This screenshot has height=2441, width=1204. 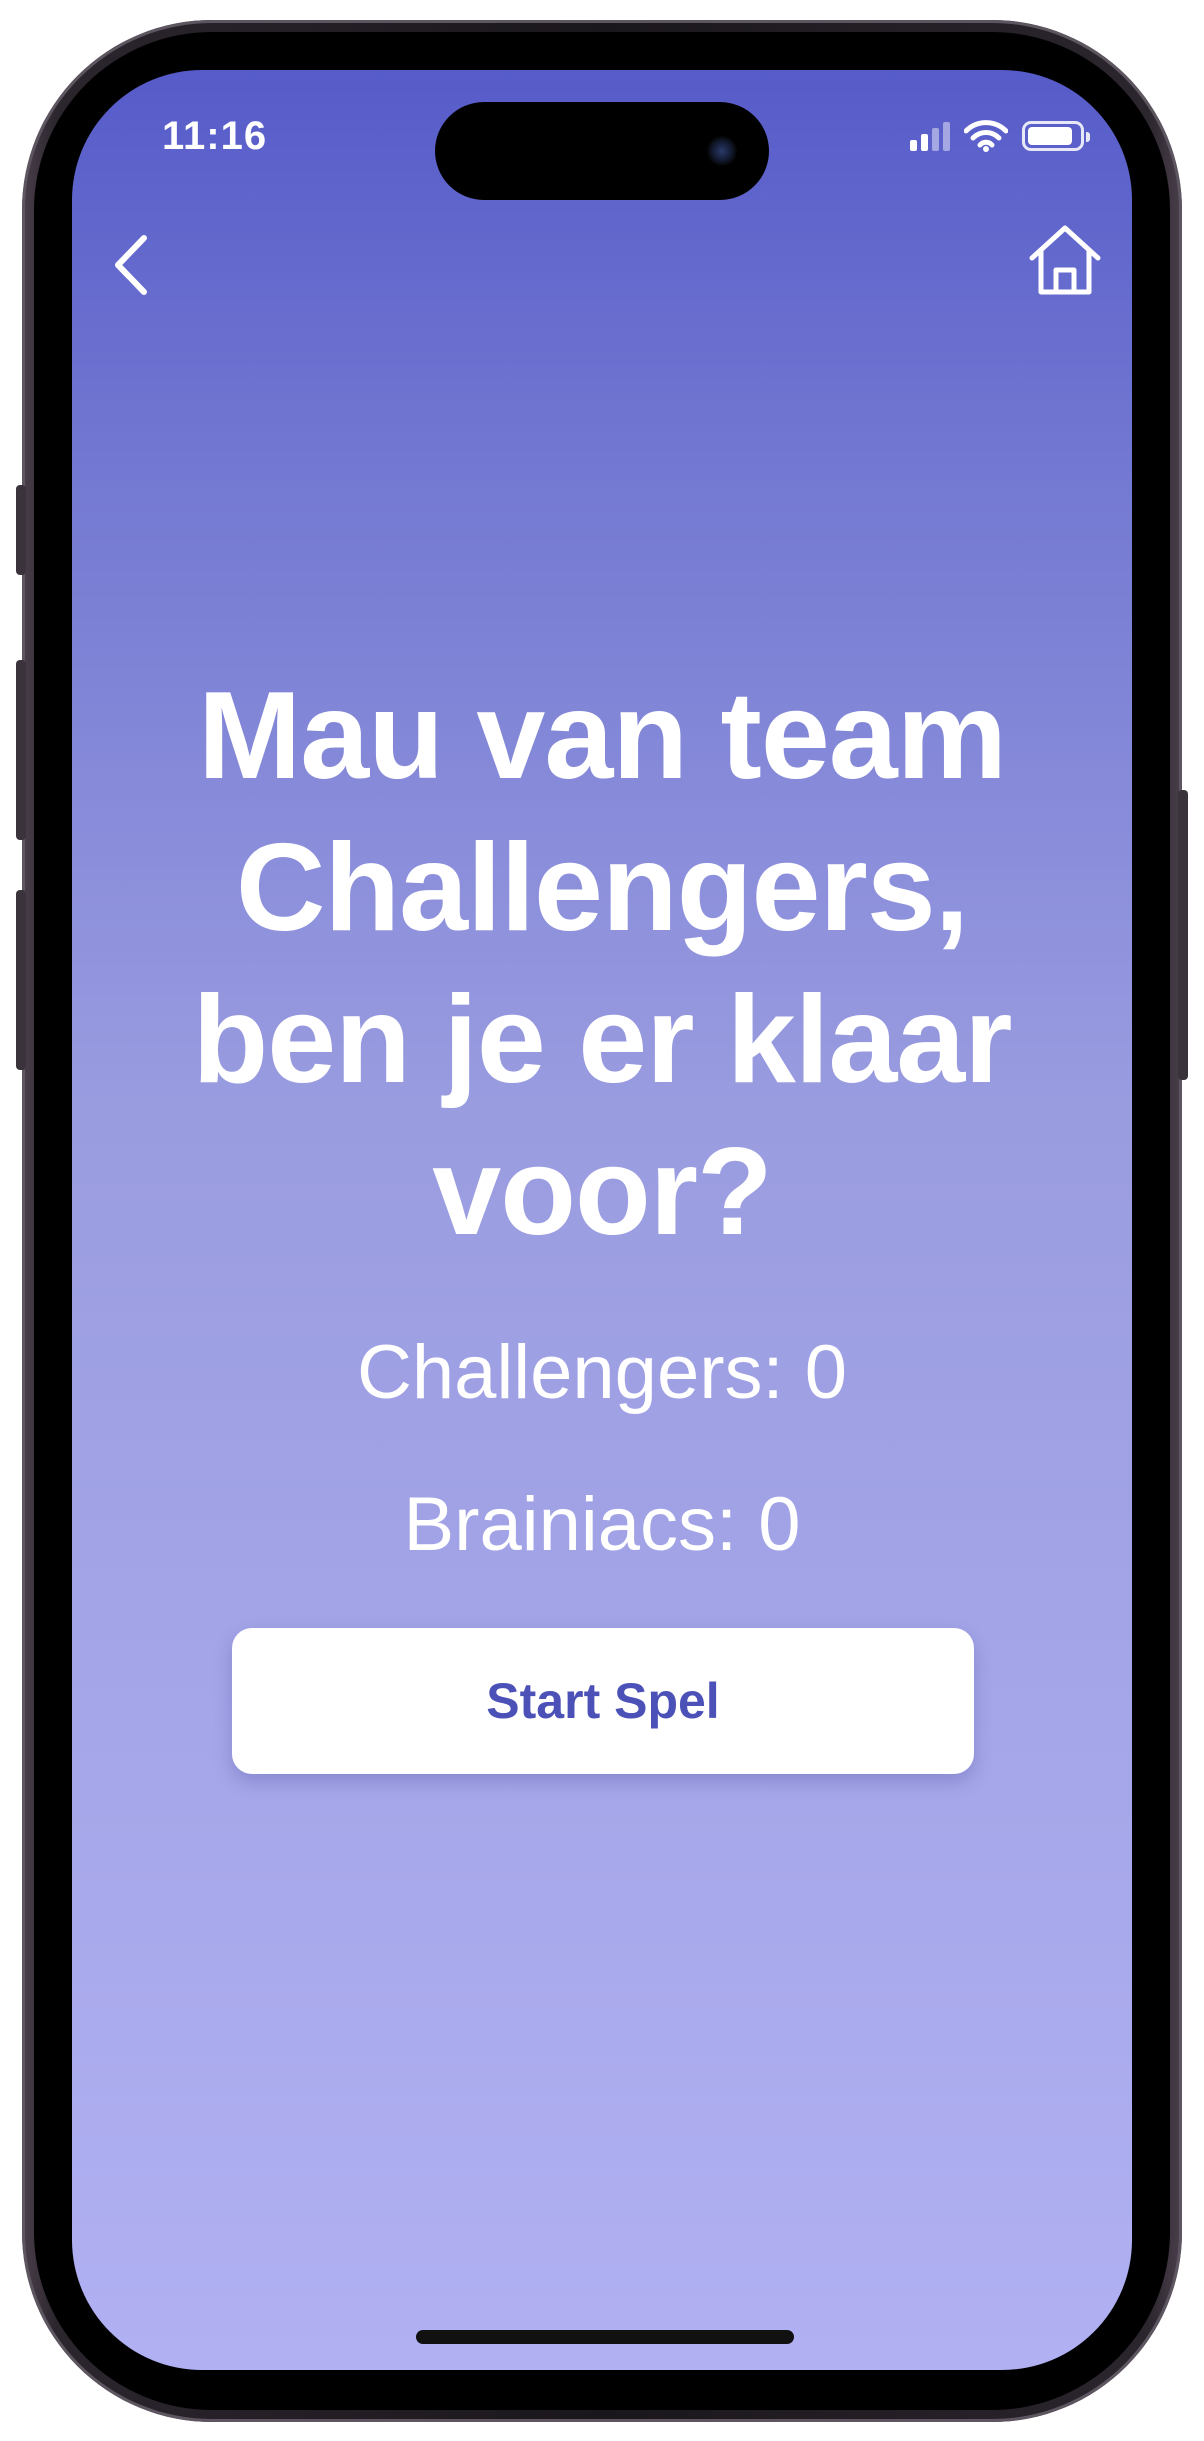 I want to click on status-time: 11:16, so click(x=215, y=136).